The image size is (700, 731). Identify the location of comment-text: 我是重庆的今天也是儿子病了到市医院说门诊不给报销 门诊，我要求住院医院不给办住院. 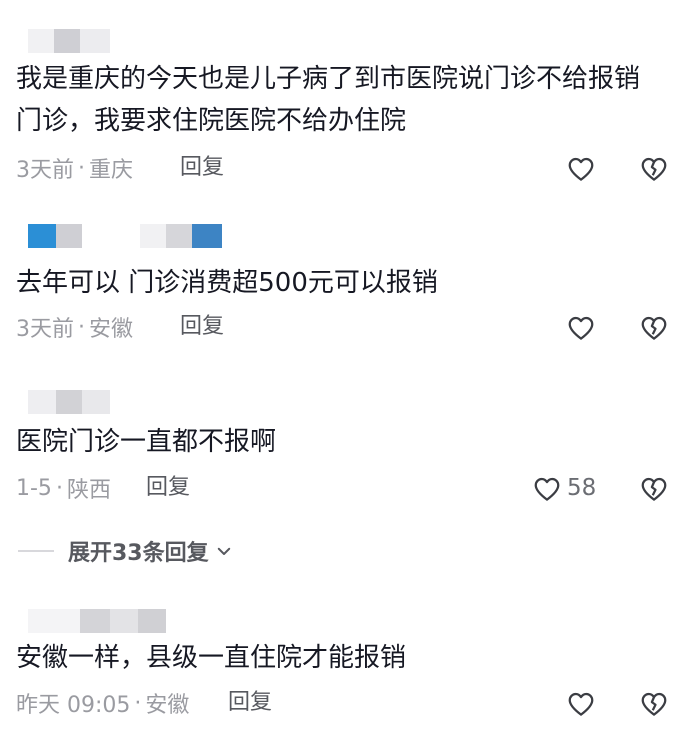
(328, 100).